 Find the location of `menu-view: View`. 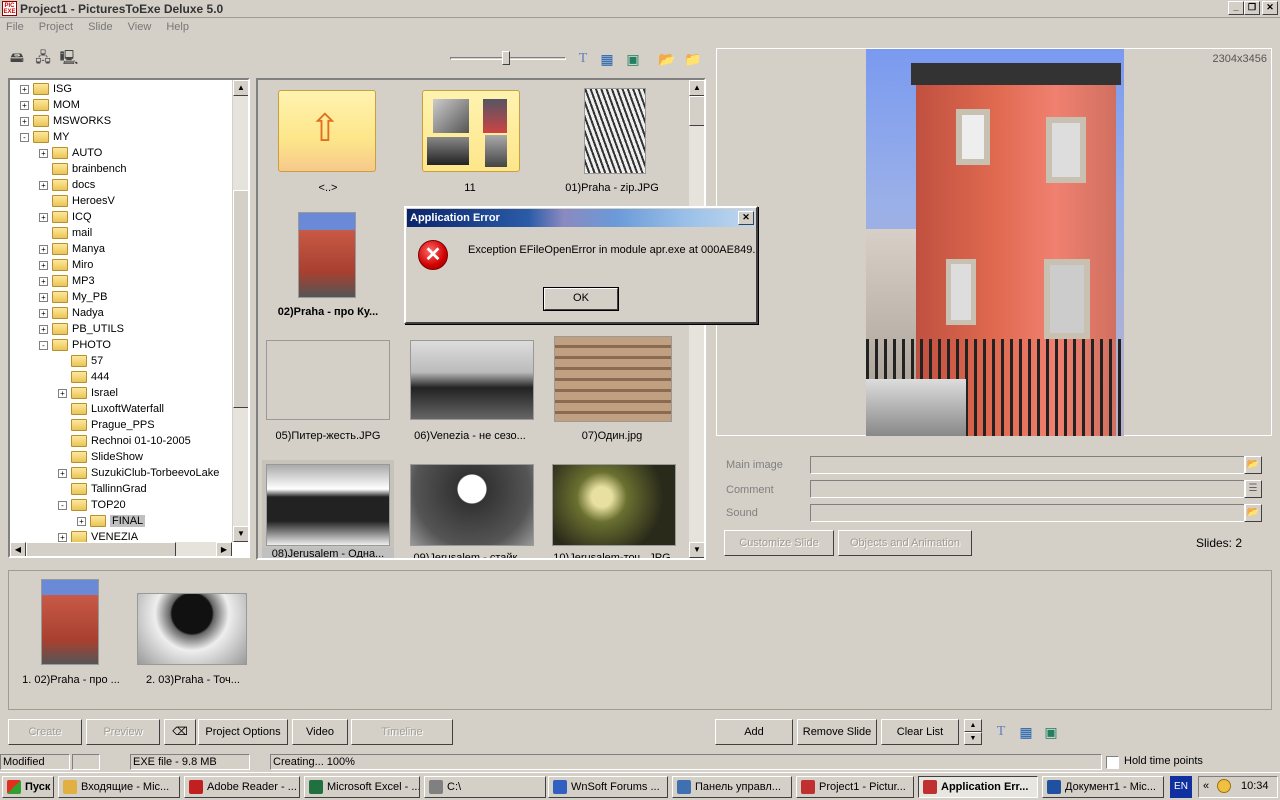

menu-view: View is located at coordinates (140, 27).